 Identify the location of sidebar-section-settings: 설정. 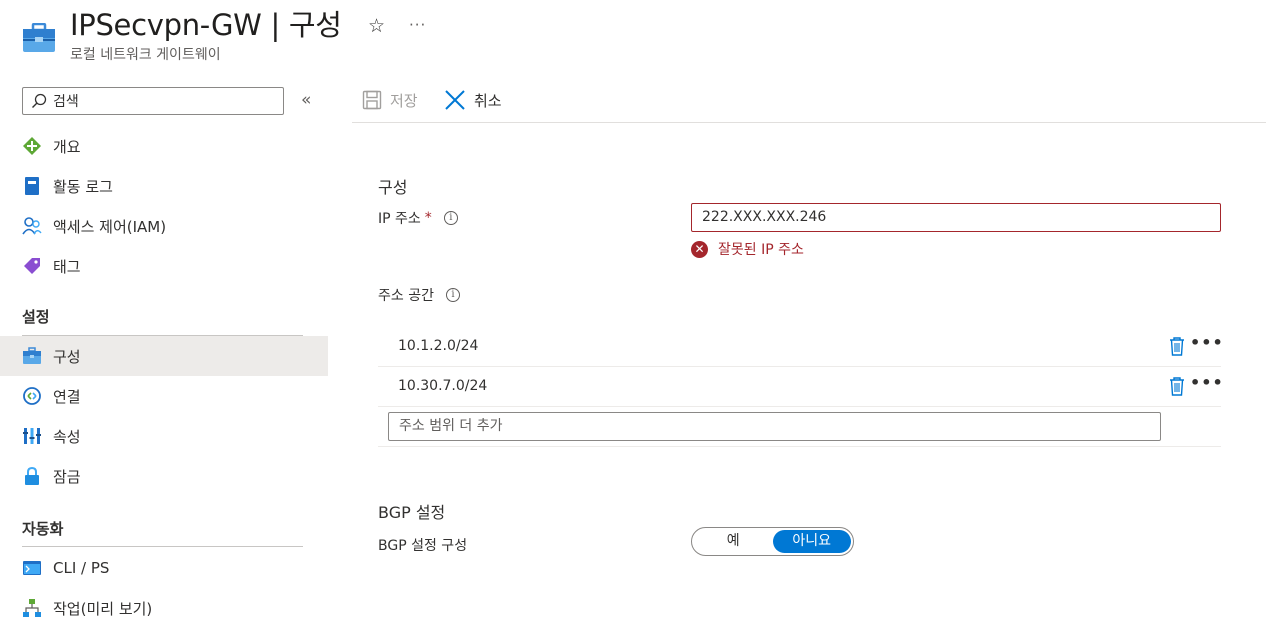
(36, 317).